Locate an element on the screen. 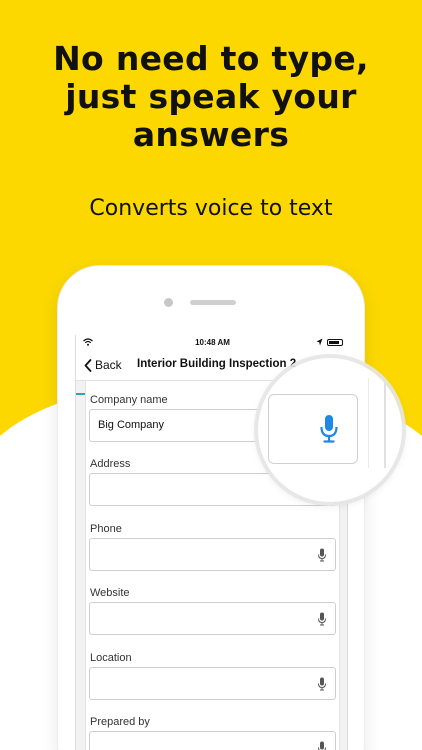  promo-subline: Converts voice to text is located at coordinates (211, 208).